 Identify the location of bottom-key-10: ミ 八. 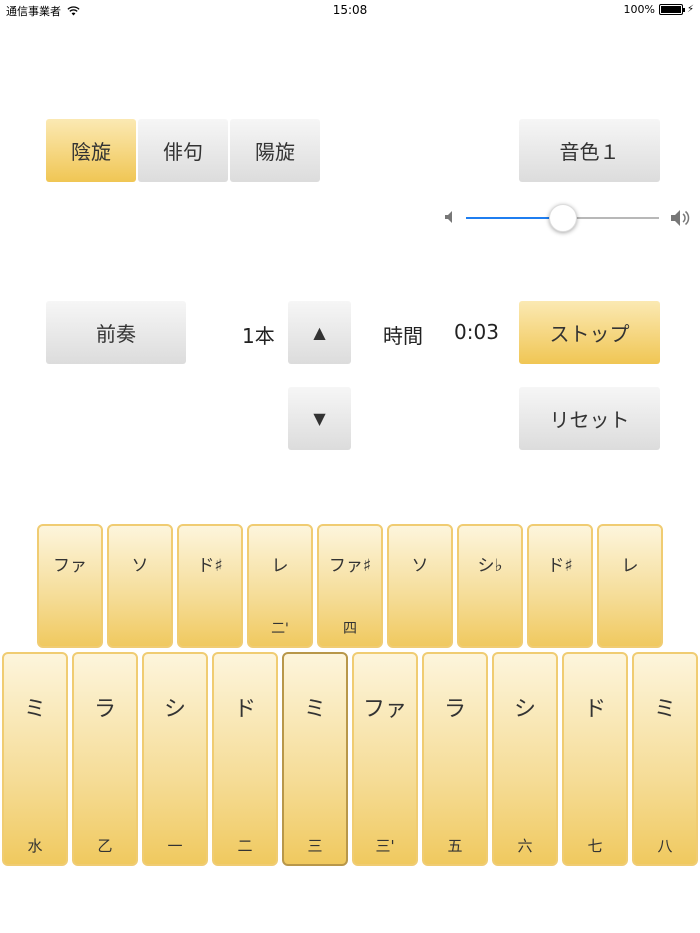
(665, 759).